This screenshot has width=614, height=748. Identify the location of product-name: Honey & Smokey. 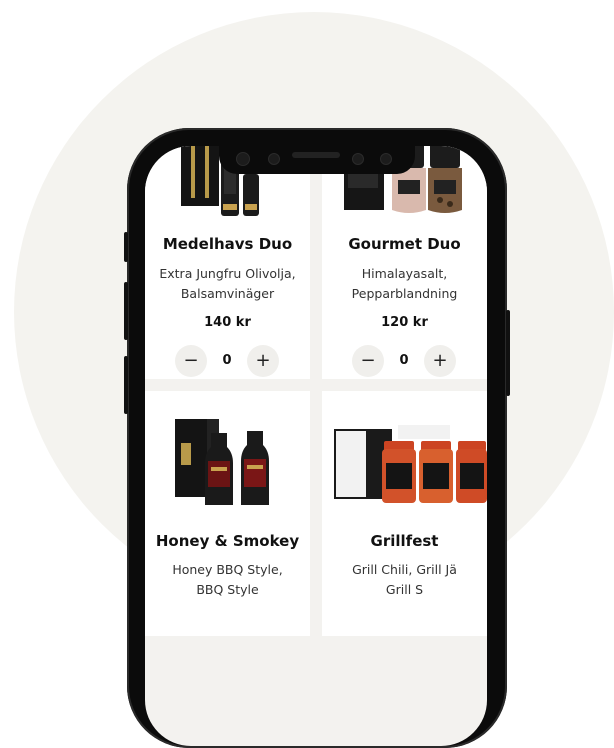
(227, 541).